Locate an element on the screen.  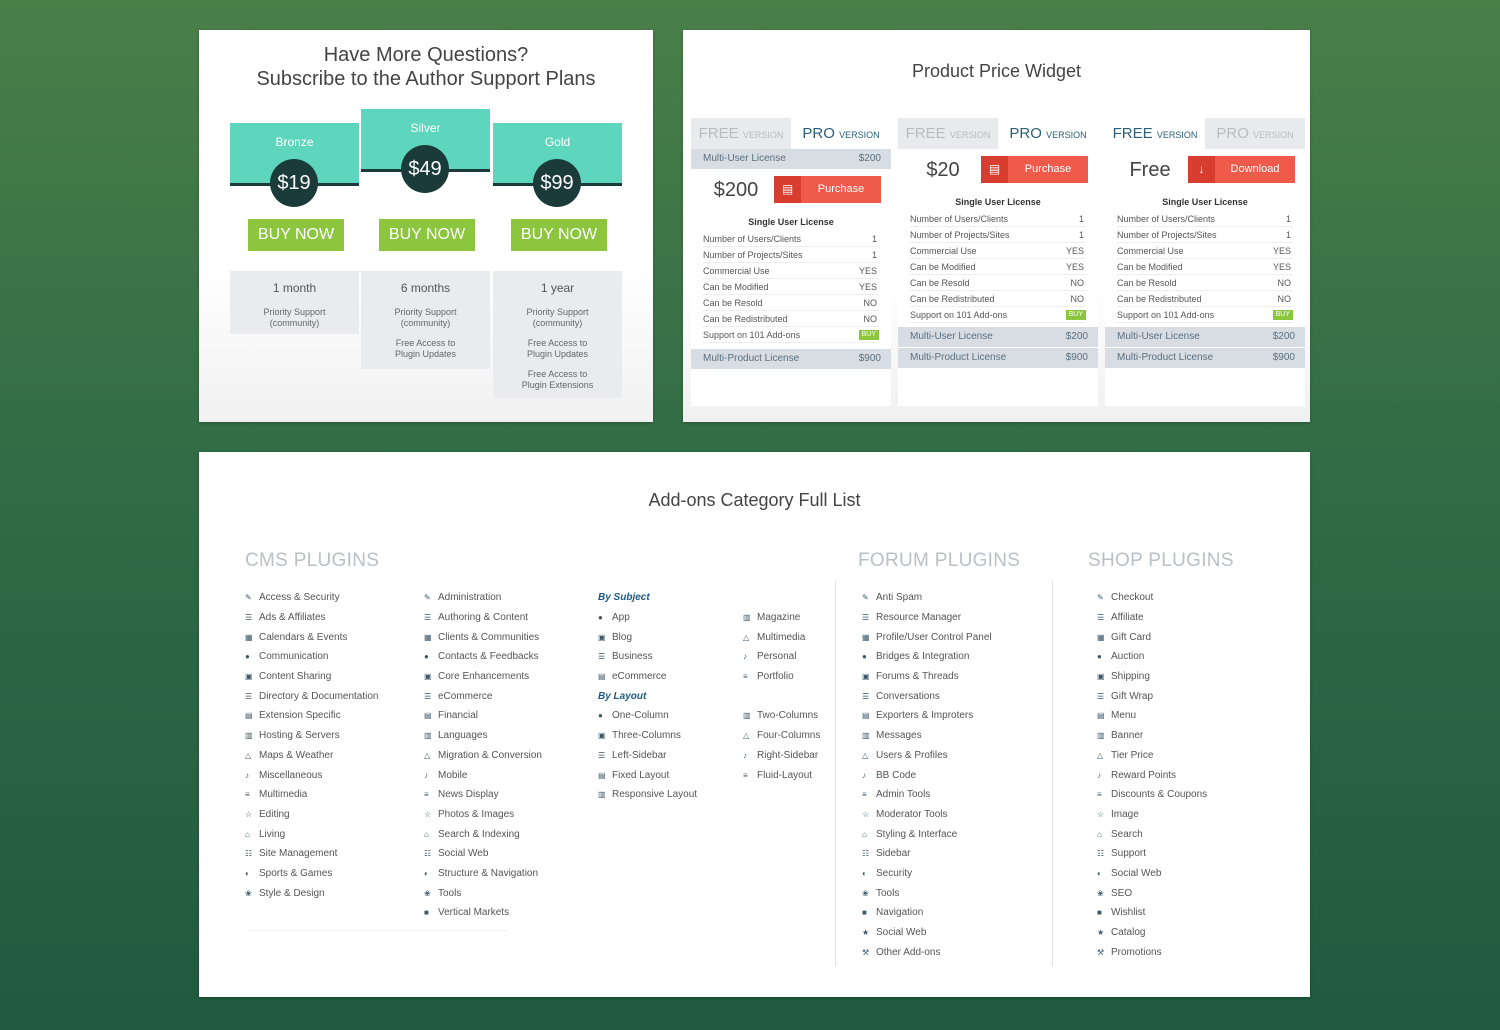
forum-item-resource-manager: ☰ Resource Manager is located at coordinates (927, 618).